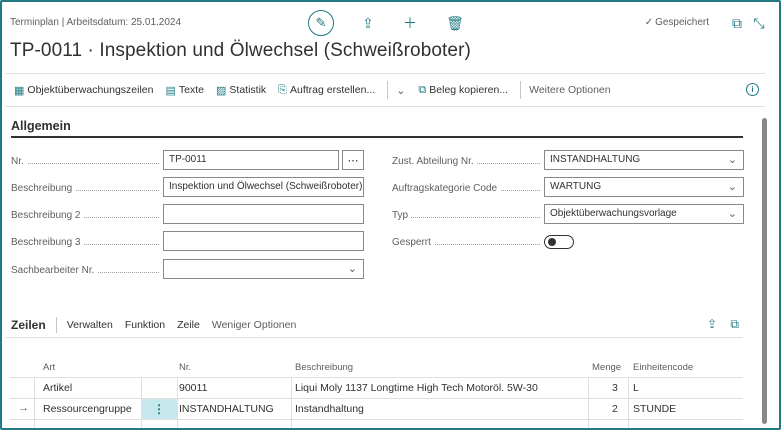 This screenshot has height=430, width=781. What do you see at coordinates (376, 423) in the screenshot?
I see `table-row-empty` at bounding box center [376, 423].